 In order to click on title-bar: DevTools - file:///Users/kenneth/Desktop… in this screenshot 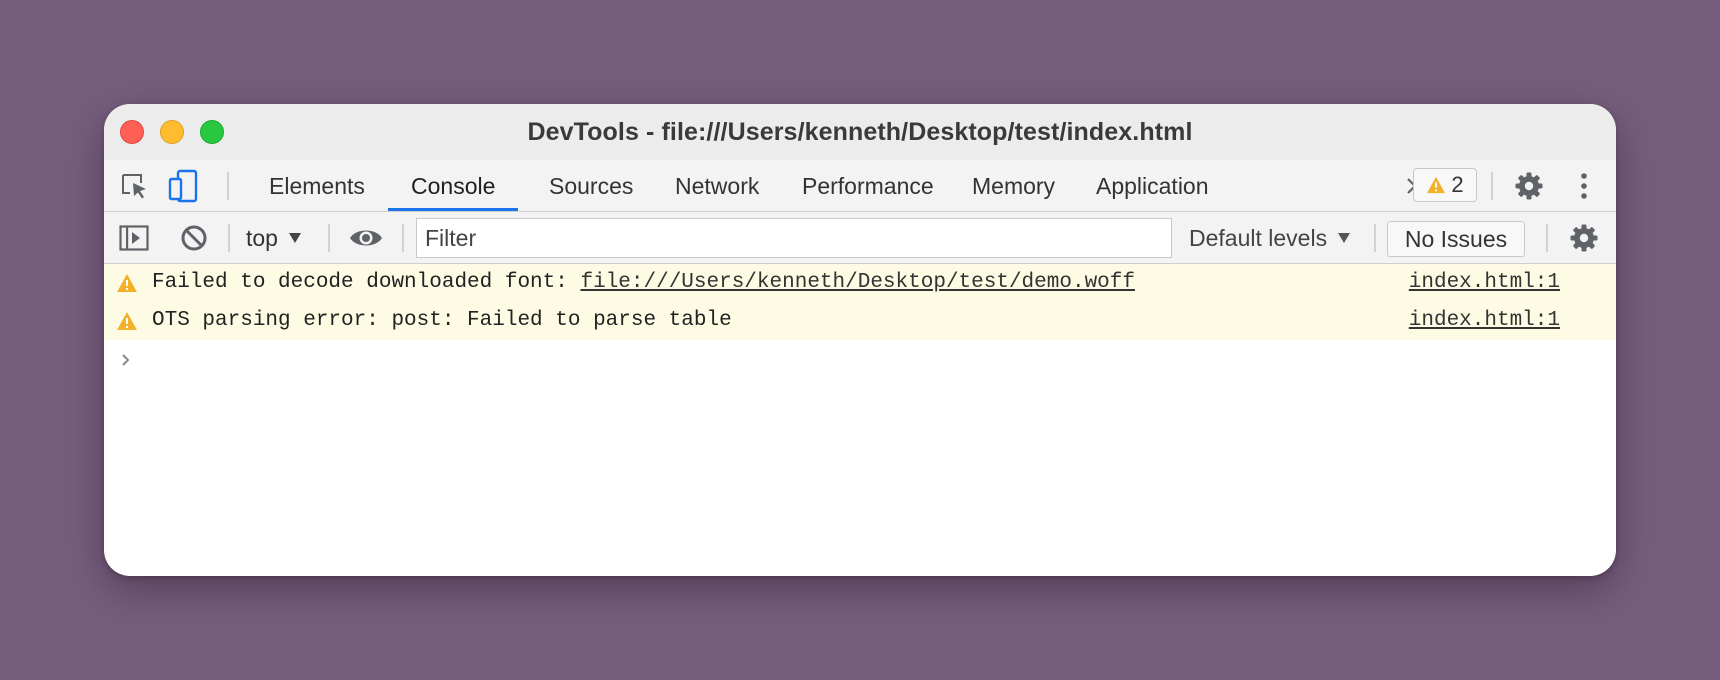, I will do `click(860, 132)`.